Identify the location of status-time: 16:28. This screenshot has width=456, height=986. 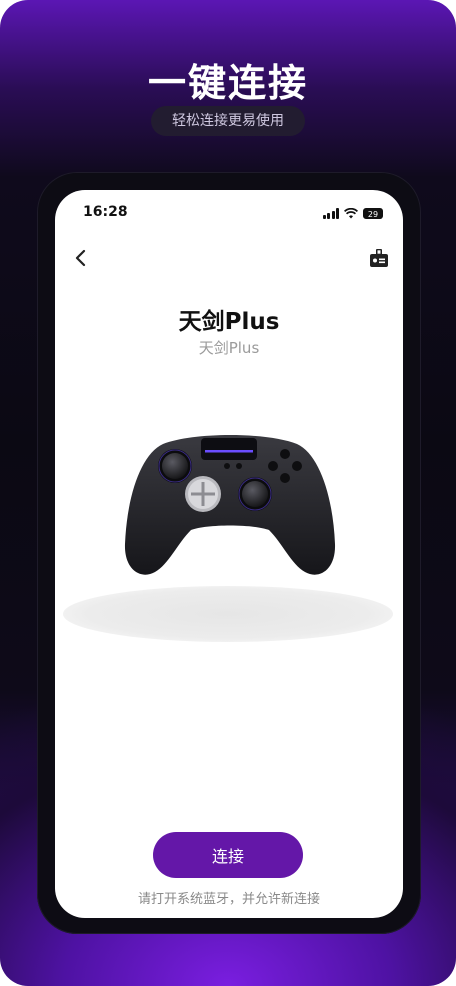
(105, 212).